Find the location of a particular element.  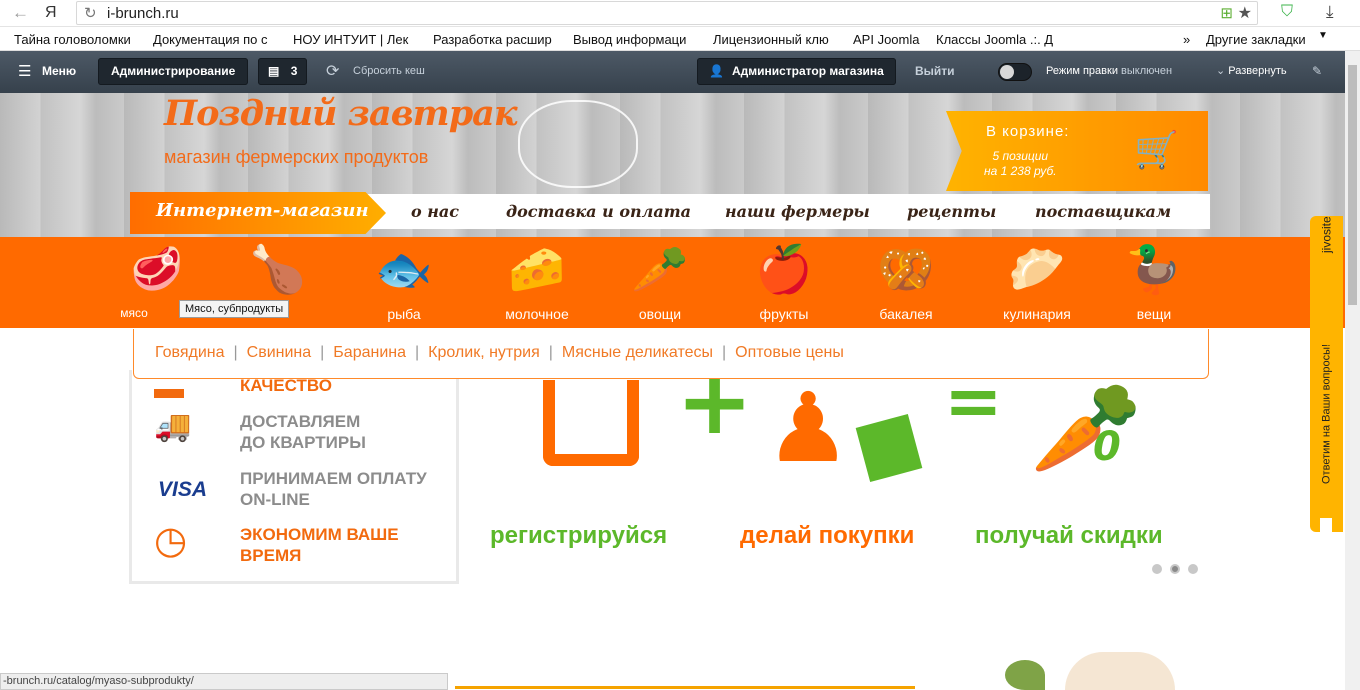

feature-delivery-line2: ДО КВАРТИРЫ is located at coordinates (303, 442).